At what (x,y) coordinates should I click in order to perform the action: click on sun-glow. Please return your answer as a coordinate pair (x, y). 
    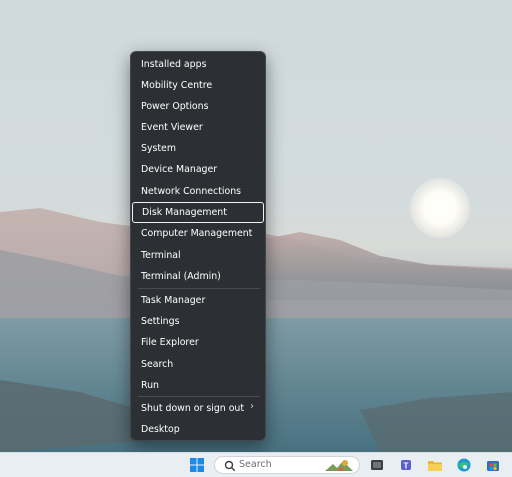
    Looking at the image, I should click on (440, 208).